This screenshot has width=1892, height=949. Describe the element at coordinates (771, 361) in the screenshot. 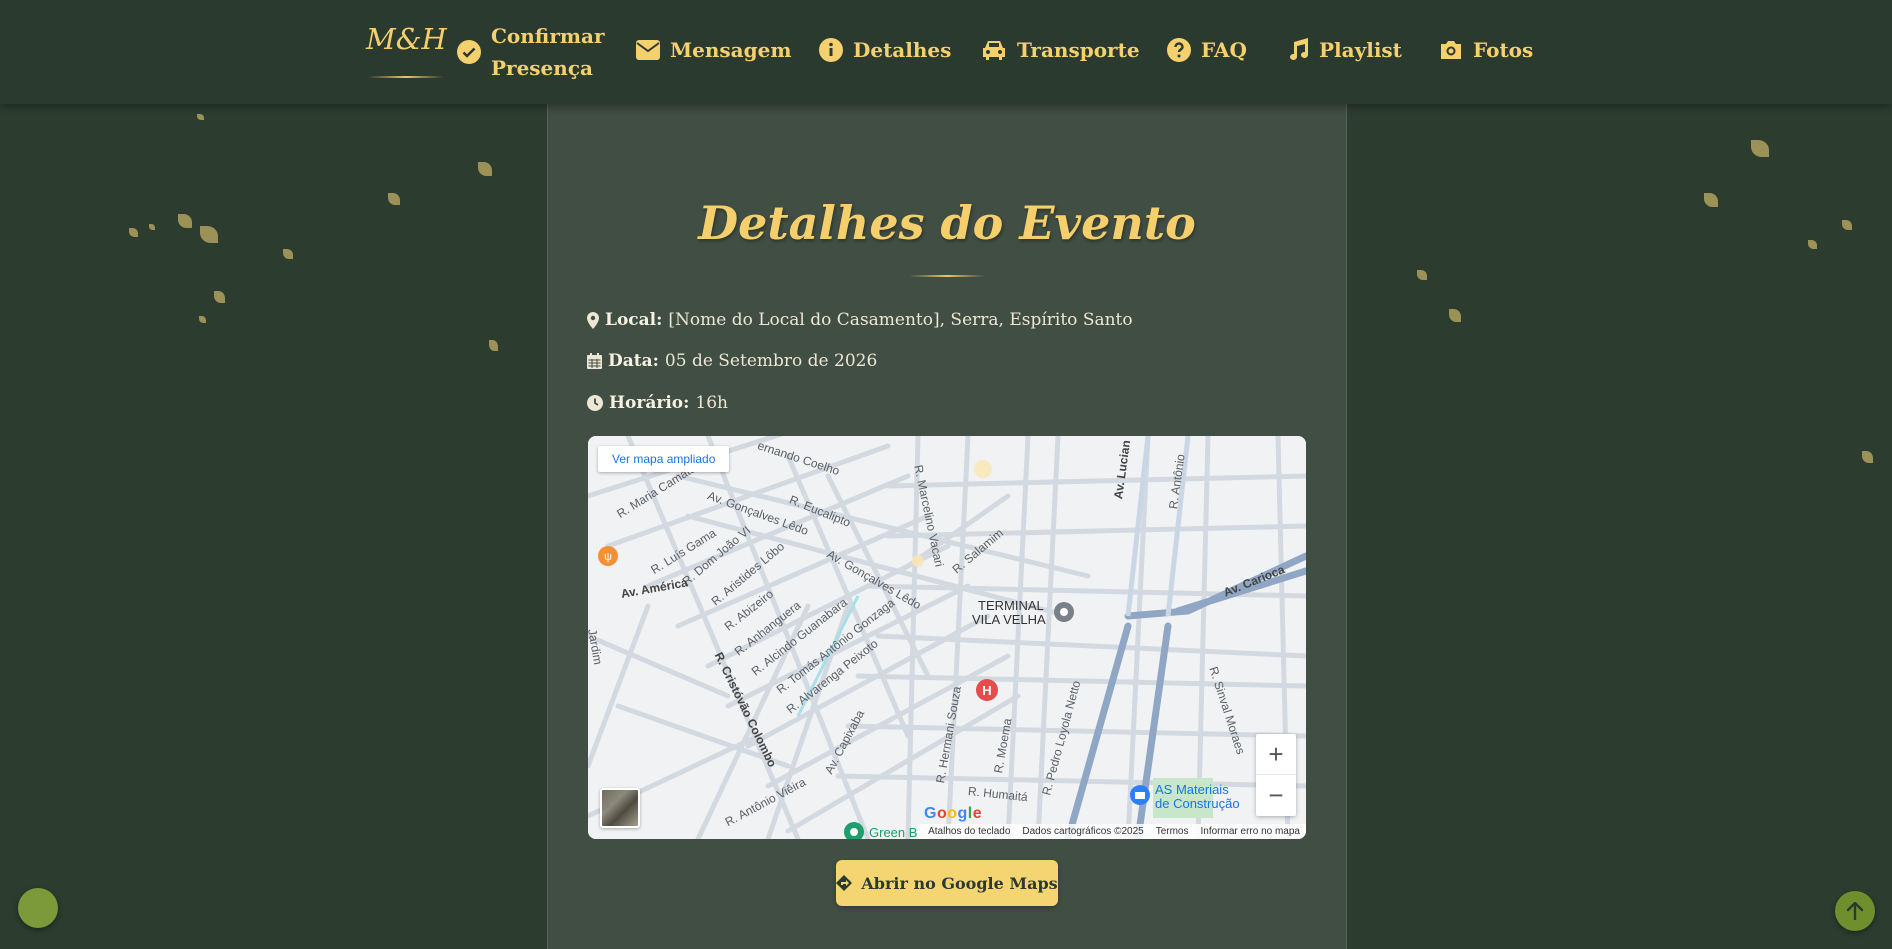

I see `date-value: 05 de Setembro de 2026` at that location.